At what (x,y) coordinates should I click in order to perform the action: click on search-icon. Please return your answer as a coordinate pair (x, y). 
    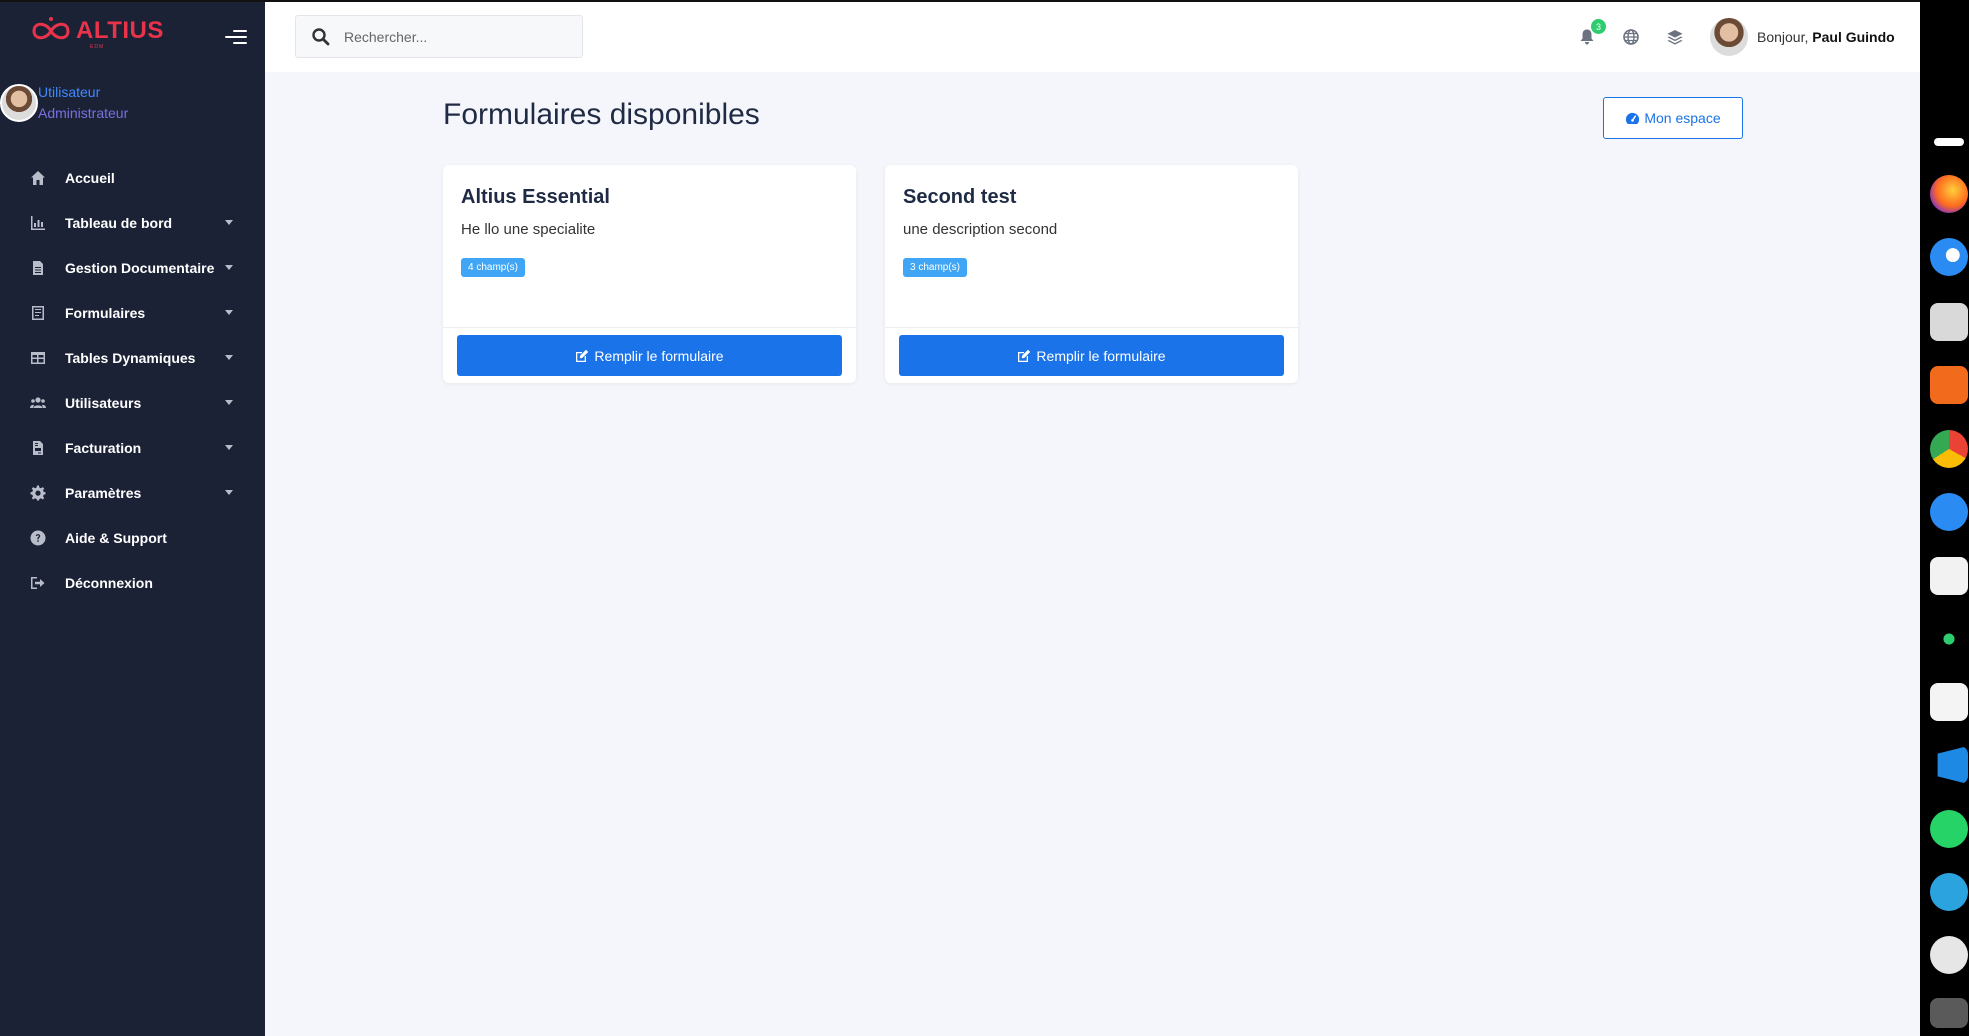
    Looking at the image, I should click on (321, 37).